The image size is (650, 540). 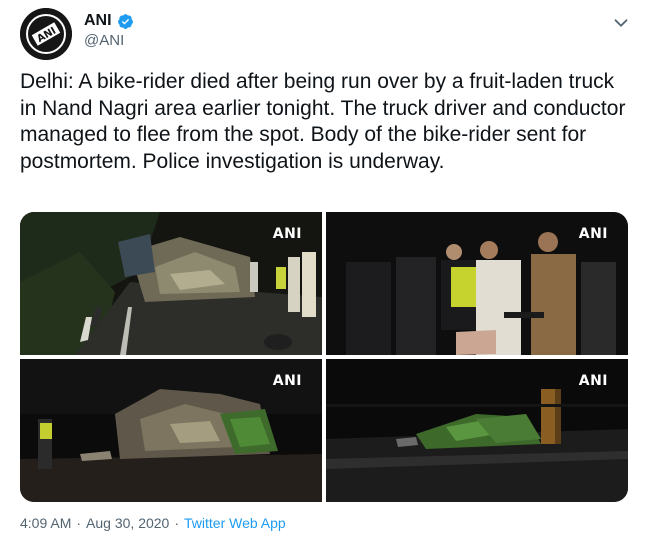 I want to click on author-name-row: ANI, so click(x=109, y=21).